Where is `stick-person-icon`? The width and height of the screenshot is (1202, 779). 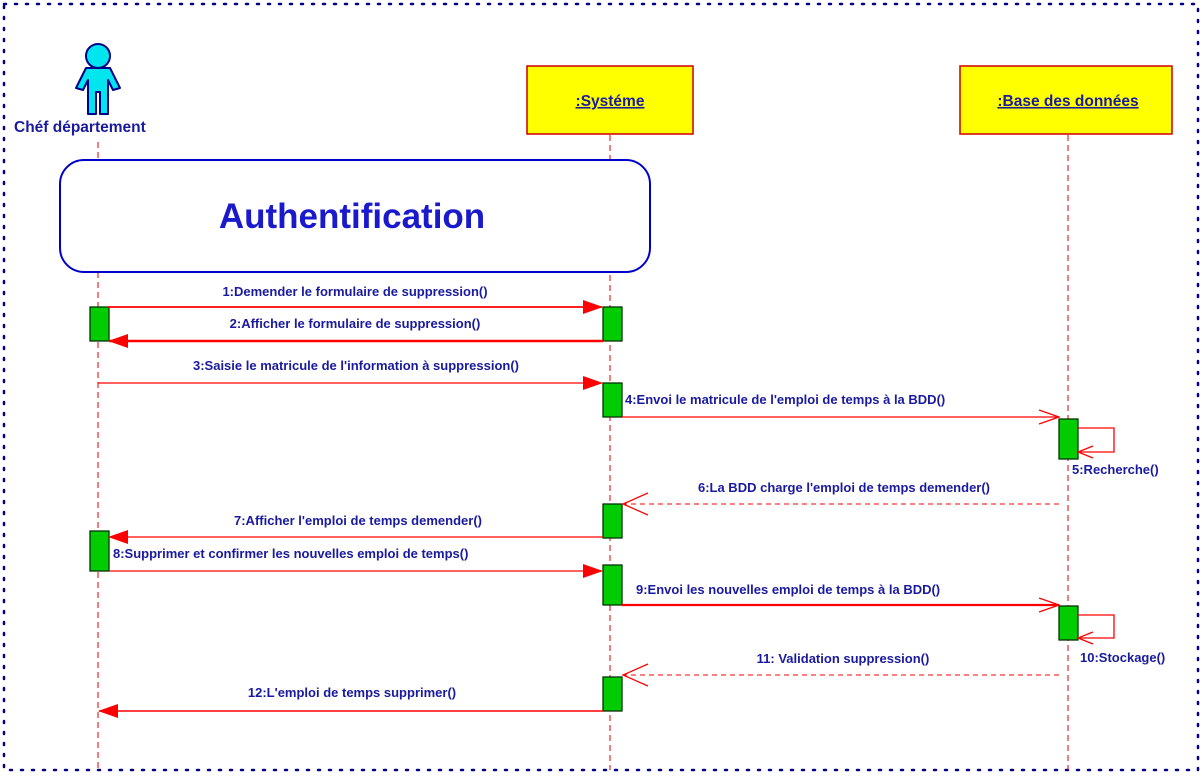
stick-person-icon is located at coordinates (98, 79).